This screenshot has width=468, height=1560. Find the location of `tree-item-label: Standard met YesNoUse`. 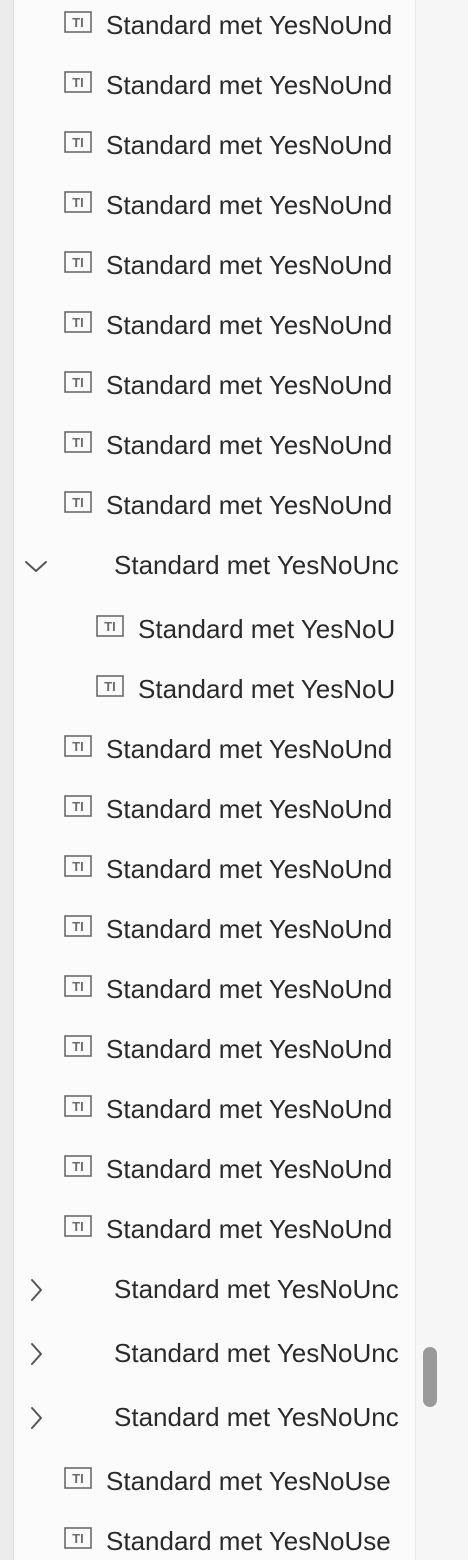

tree-item-label: Standard met YesNoUse is located at coordinates (248, 1481).